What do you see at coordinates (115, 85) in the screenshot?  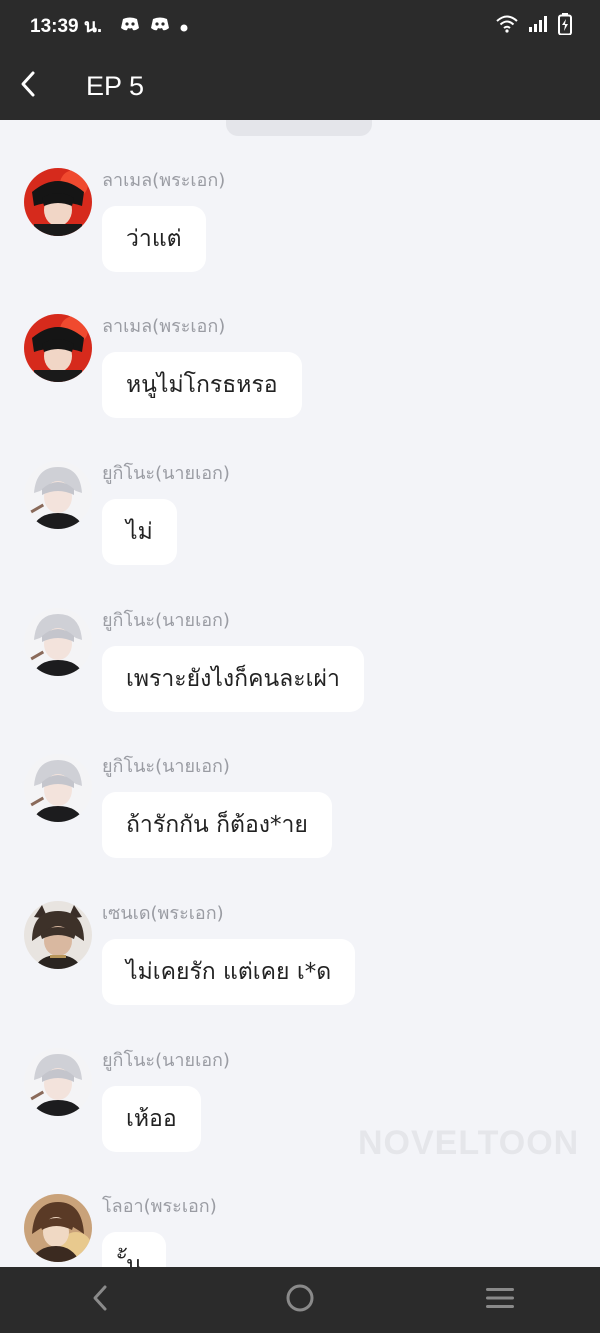 I see `page-title: EP 5` at bounding box center [115, 85].